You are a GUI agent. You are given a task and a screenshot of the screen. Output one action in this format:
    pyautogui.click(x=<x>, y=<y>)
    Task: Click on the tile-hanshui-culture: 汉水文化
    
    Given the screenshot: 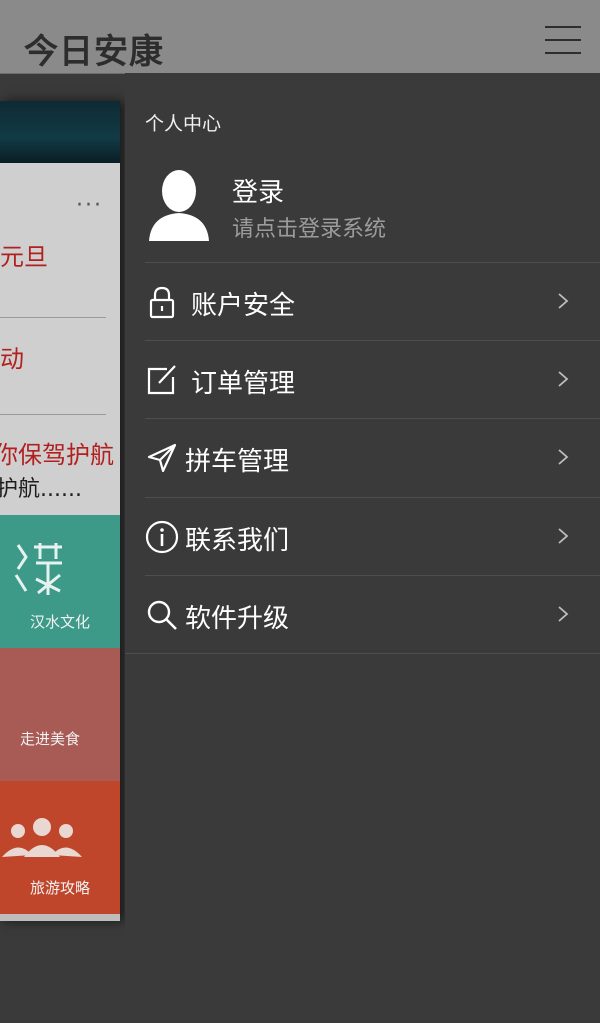 What is the action you would take?
    pyautogui.click(x=60, y=581)
    